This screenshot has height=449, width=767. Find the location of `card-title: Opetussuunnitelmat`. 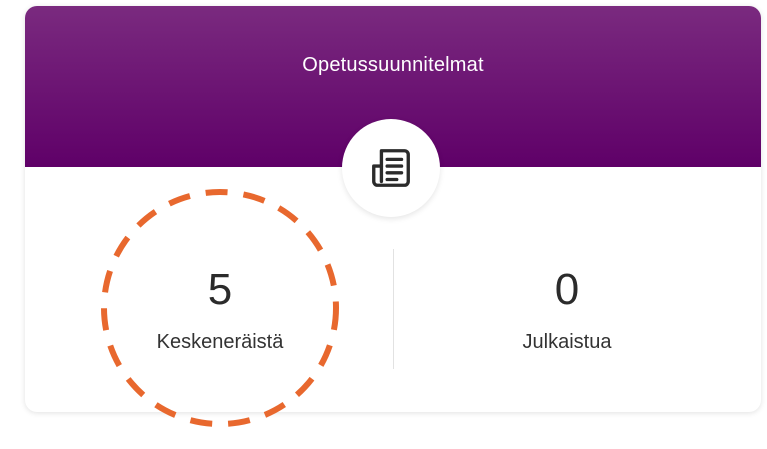

card-title: Opetussuunnitelmat is located at coordinates (393, 65).